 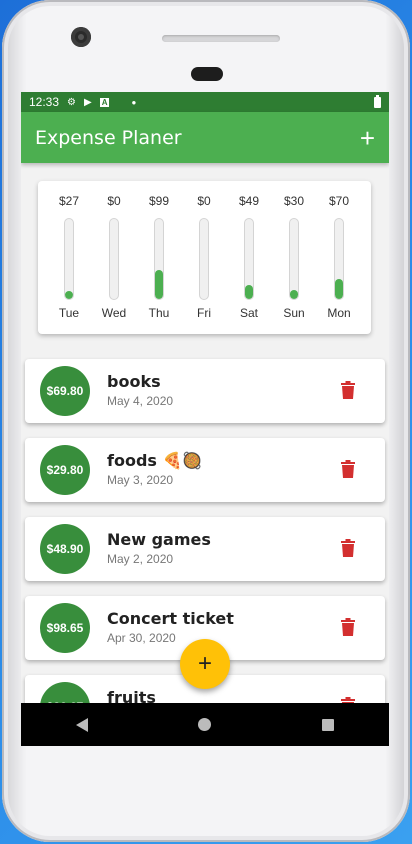 I want to click on chart-bar-sat: $49 Sat, so click(x=249, y=258).